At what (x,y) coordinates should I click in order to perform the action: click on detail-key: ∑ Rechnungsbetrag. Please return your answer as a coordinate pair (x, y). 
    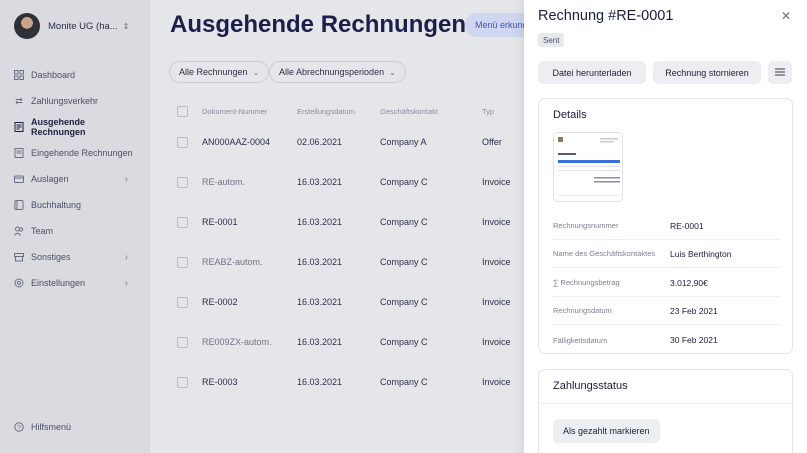
    Looking at the image, I should click on (586, 282).